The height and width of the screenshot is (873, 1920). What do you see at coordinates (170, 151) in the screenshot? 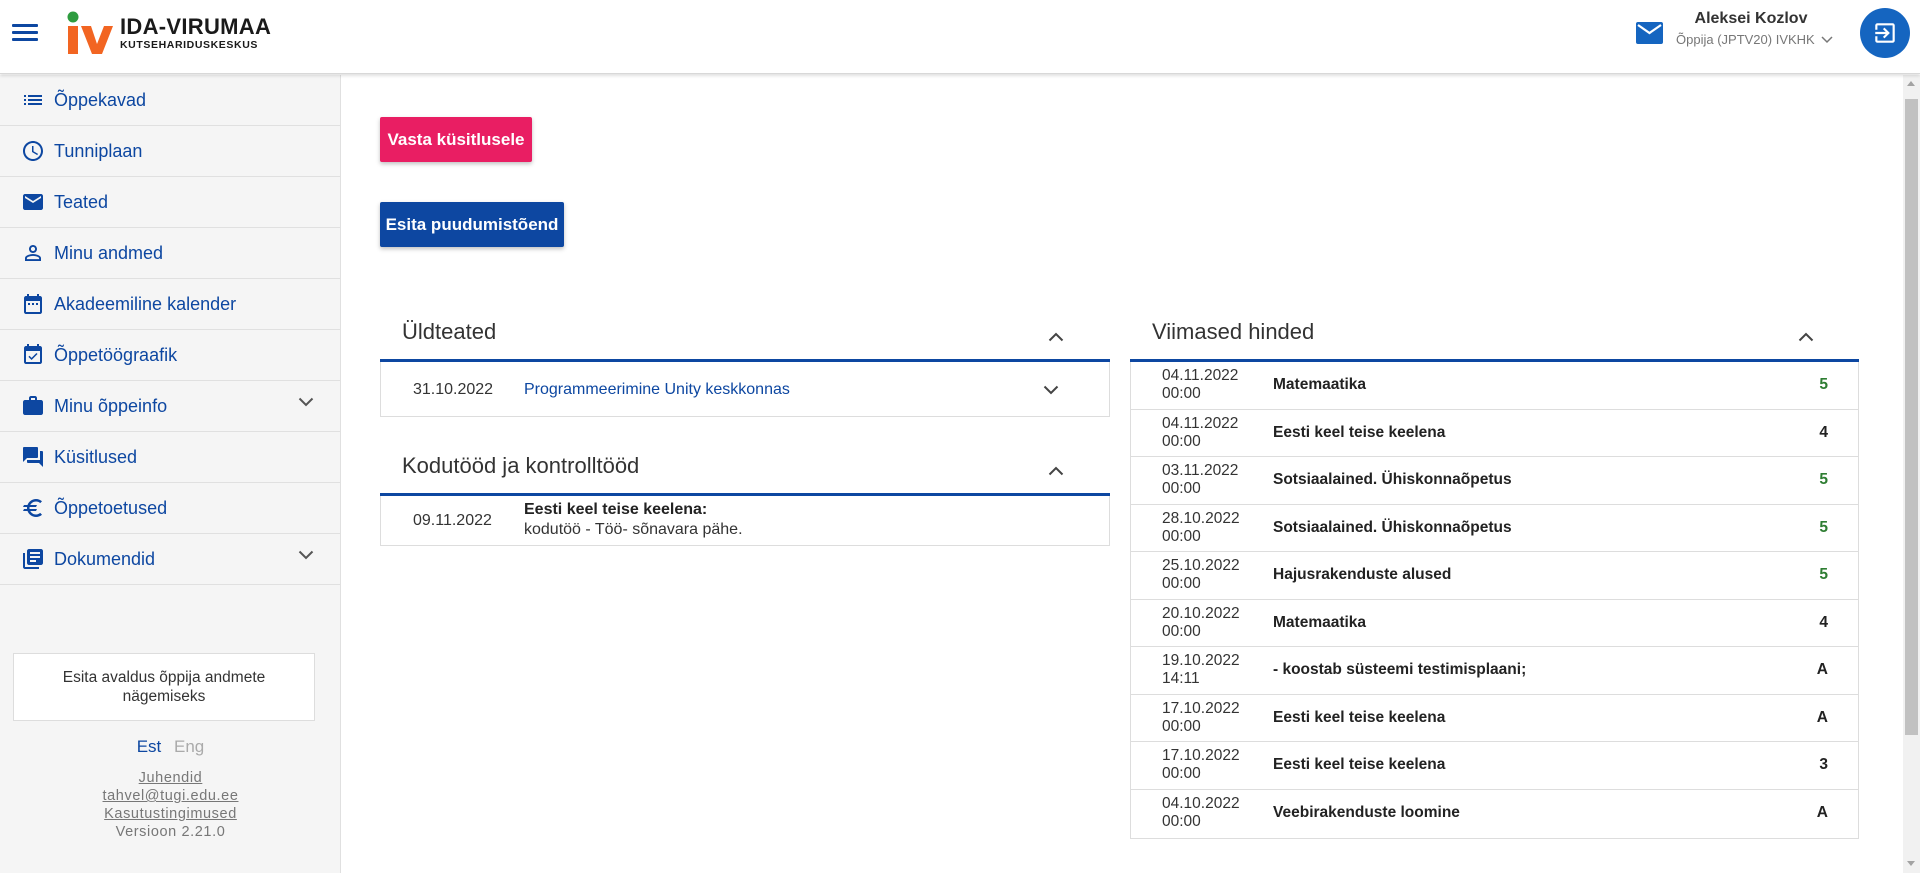
I see `sidebar-item-tunniplaan: Tunniplaan` at bounding box center [170, 151].